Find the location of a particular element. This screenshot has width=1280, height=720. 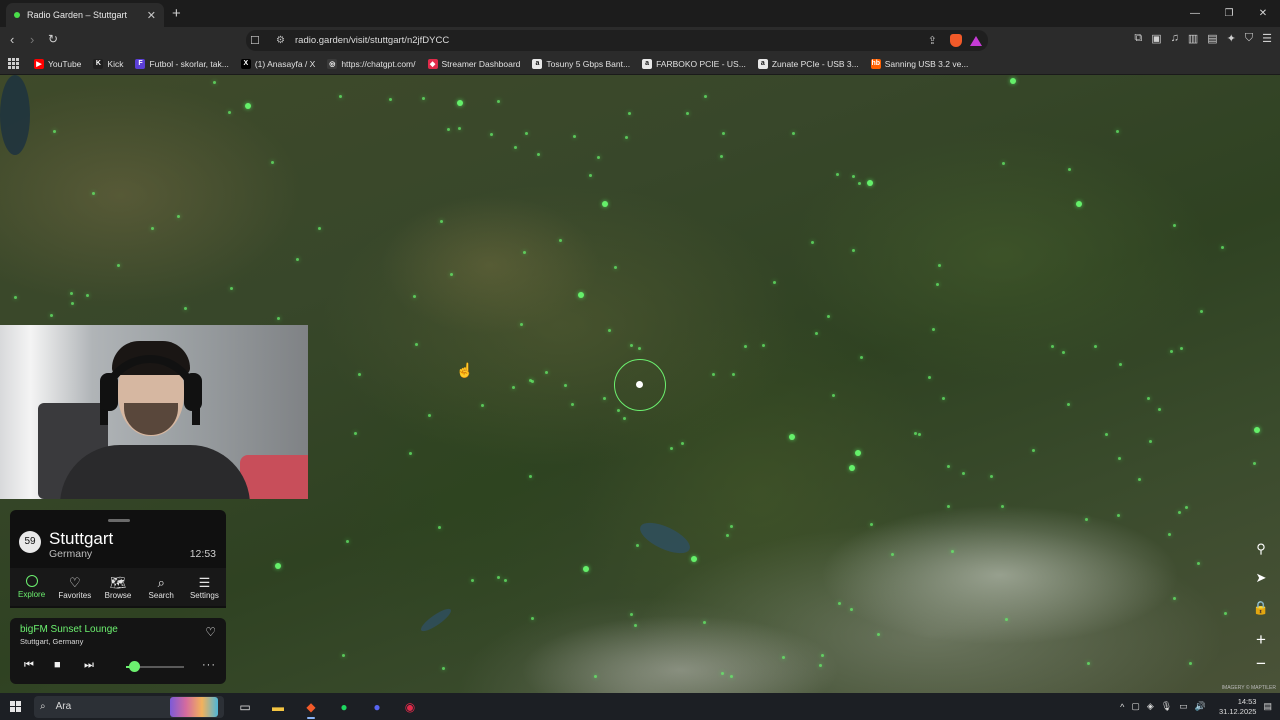

extension-icon: ▣ is located at coordinates (1156, 38).